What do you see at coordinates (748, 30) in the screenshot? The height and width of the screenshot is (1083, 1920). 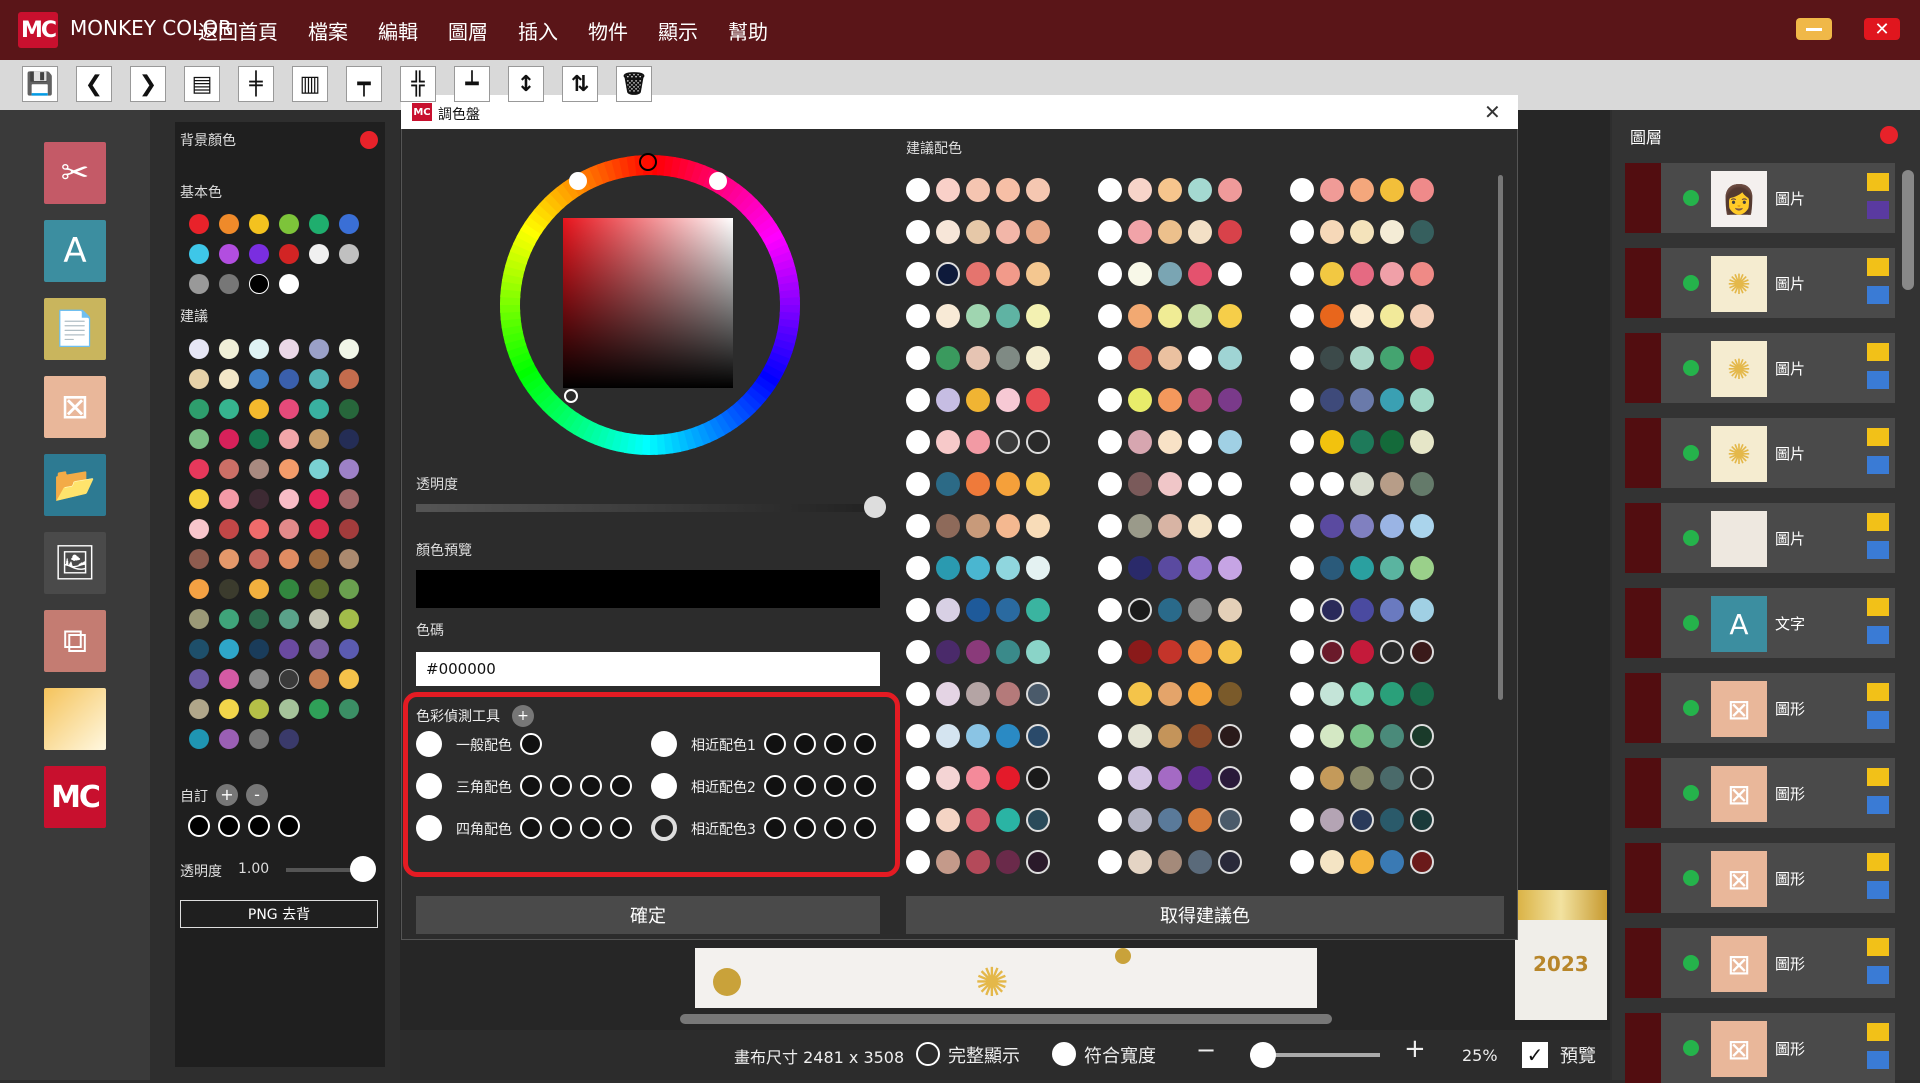 I see `menu-help: 幫助` at bounding box center [748, 30].